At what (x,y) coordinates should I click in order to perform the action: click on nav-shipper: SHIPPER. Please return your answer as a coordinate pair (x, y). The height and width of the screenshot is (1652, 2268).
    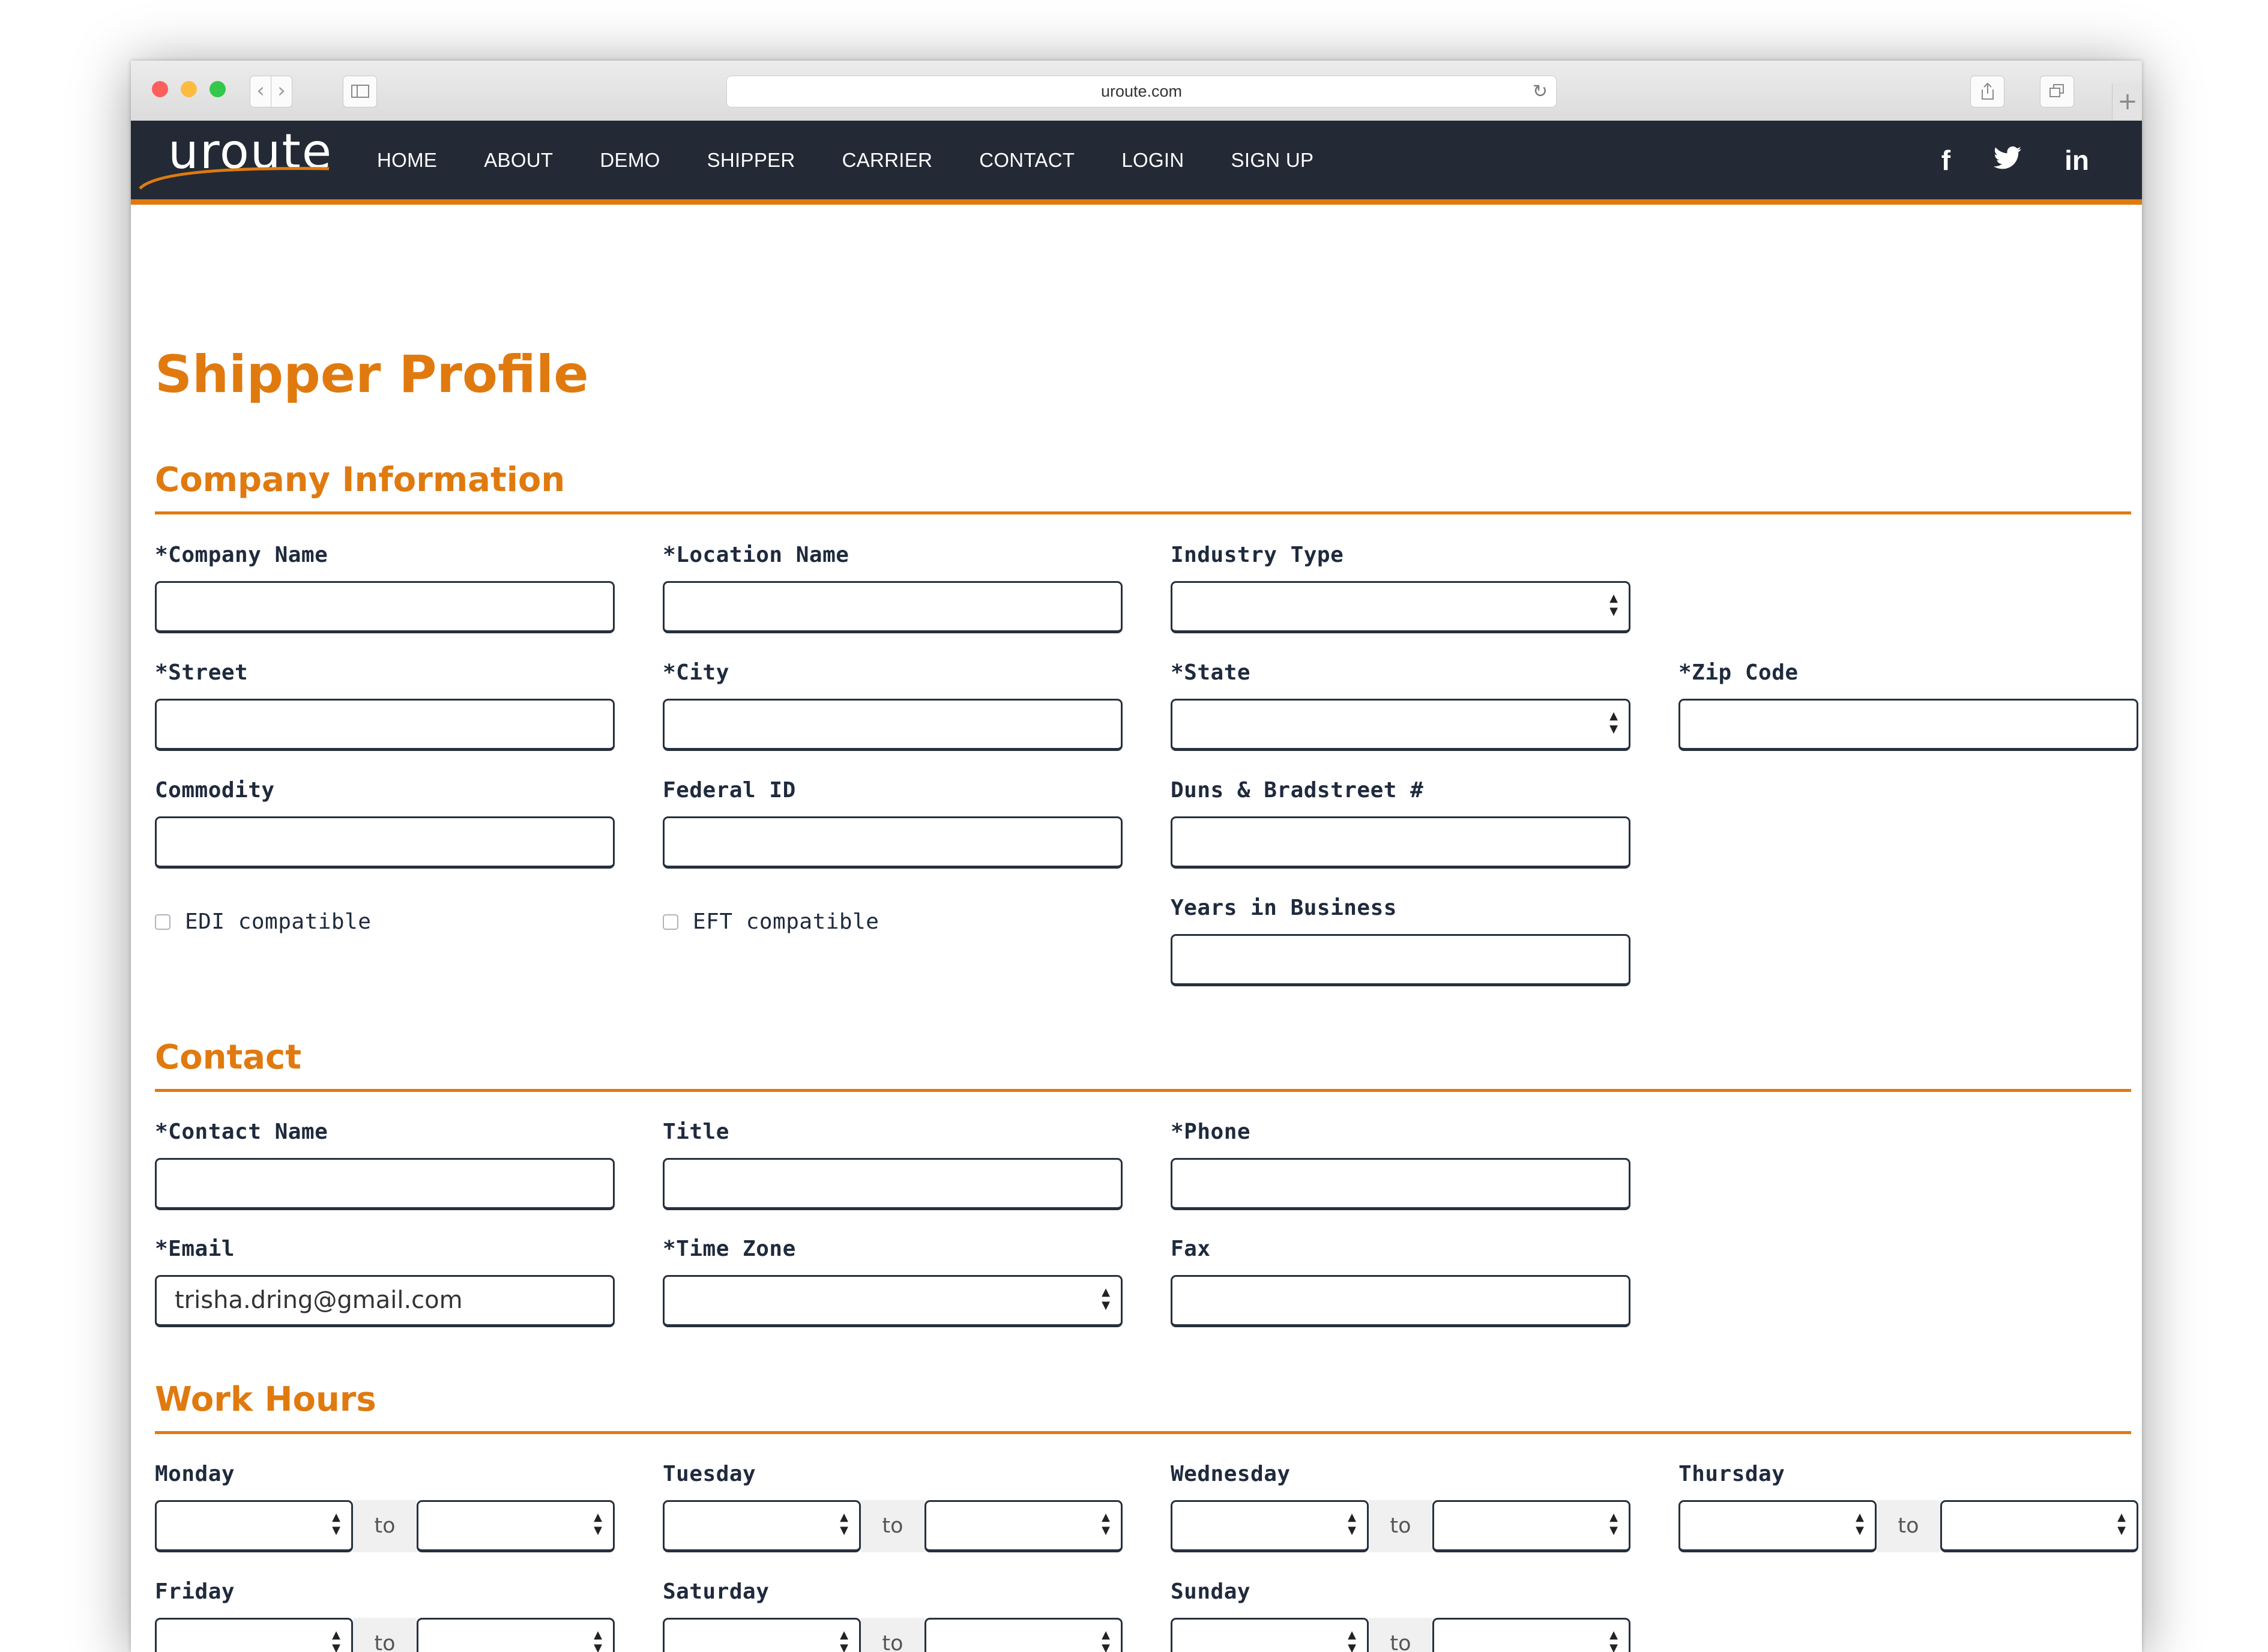
    Looking at the image, I should click on (751, 160).